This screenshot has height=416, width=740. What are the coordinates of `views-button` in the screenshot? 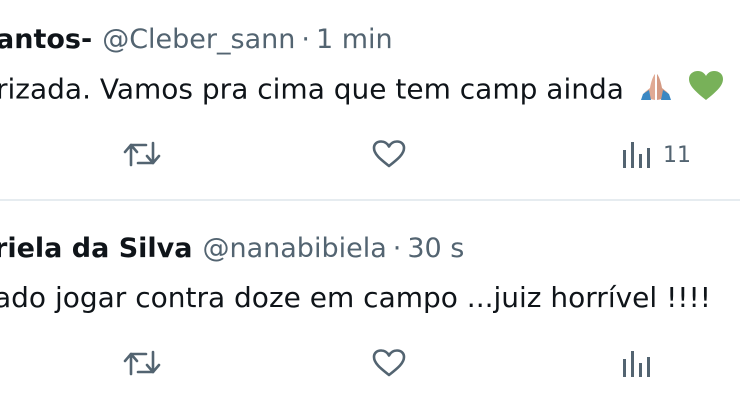 It's located at (642, 364).